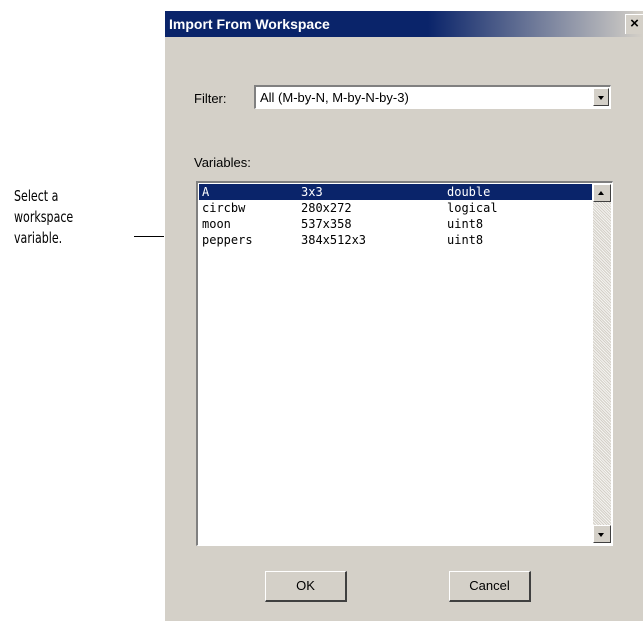 This screenshot has width=643, height=621. I want to click on variable-class: logical, so click(472, 208).